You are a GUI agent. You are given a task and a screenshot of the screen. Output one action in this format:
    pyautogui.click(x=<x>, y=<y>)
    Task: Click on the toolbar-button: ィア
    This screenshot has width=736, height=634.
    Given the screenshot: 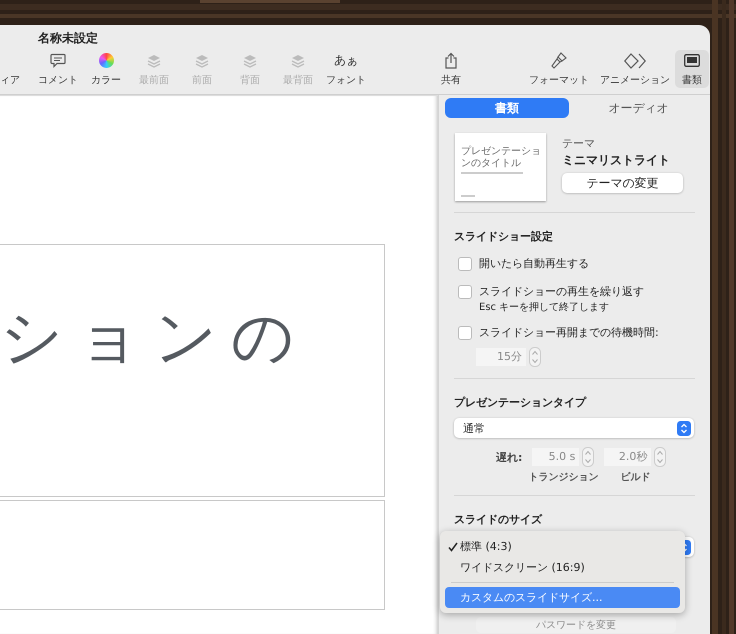 What is the action you would take?
    pyautogui.click(x=17, y=69)
    